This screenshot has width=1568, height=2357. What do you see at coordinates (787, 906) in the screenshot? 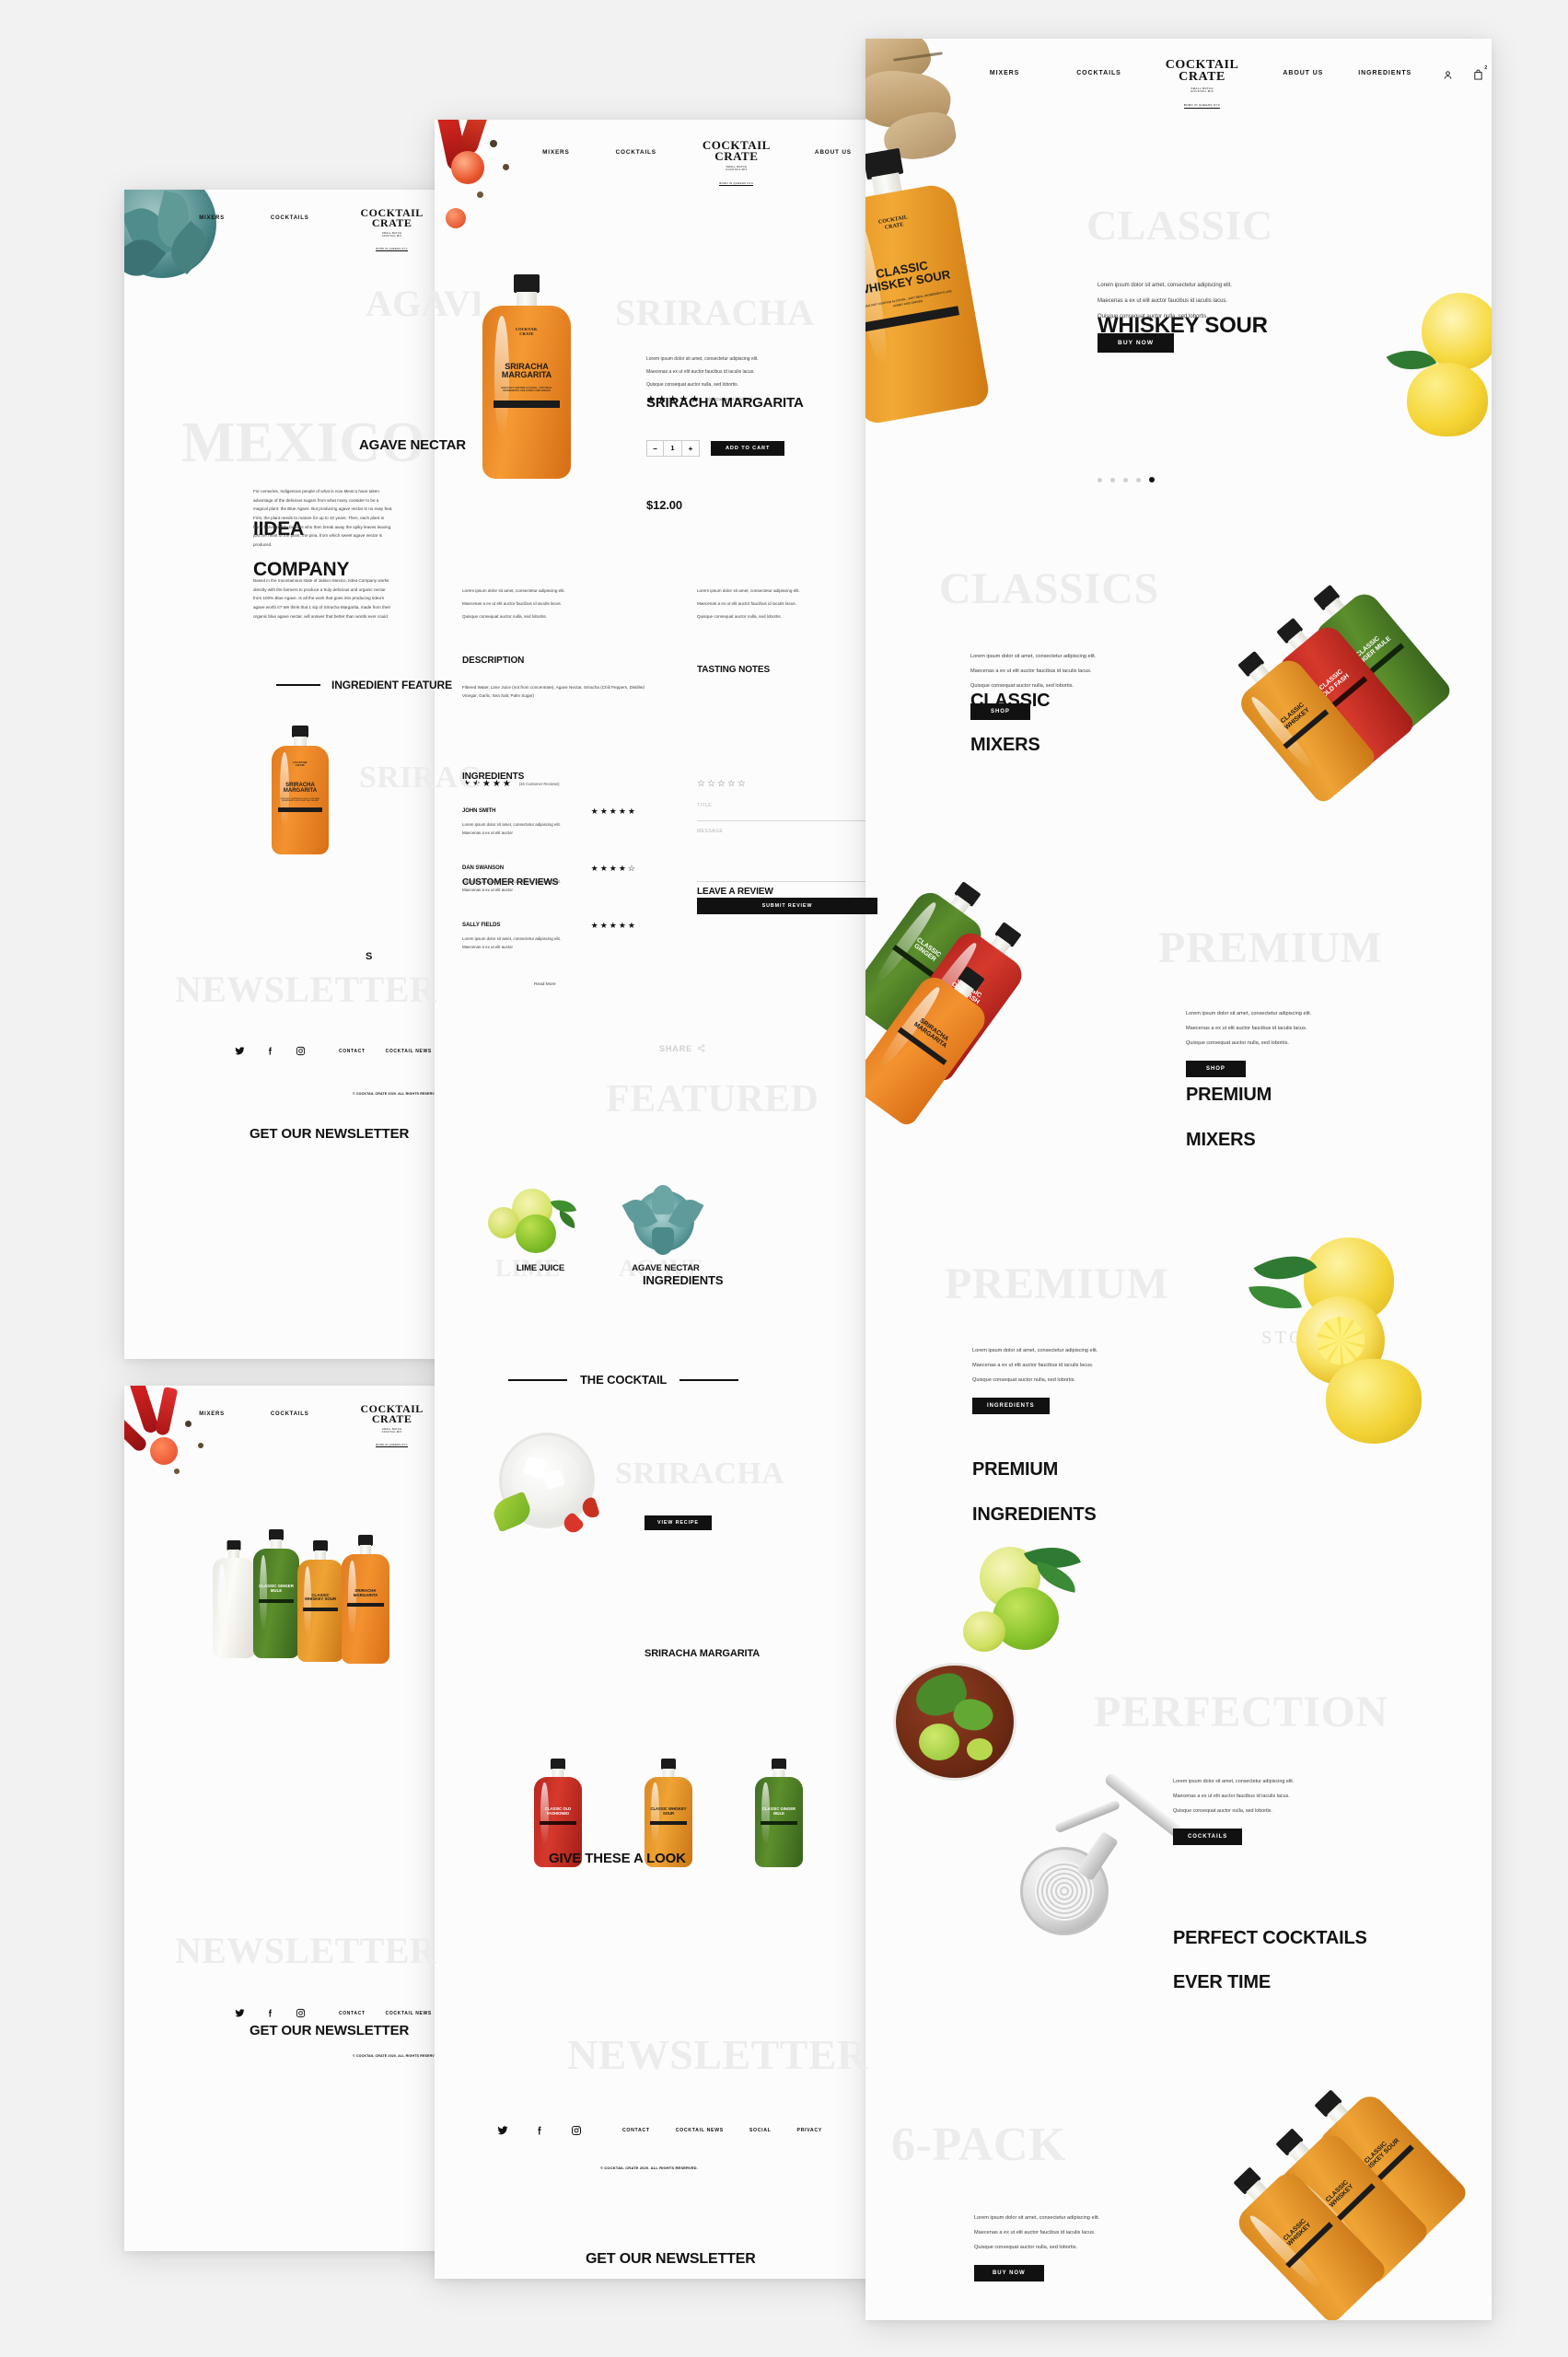
I see `submit-review-button: SUBMIT REVIEW` at bounding box center [787, 906].